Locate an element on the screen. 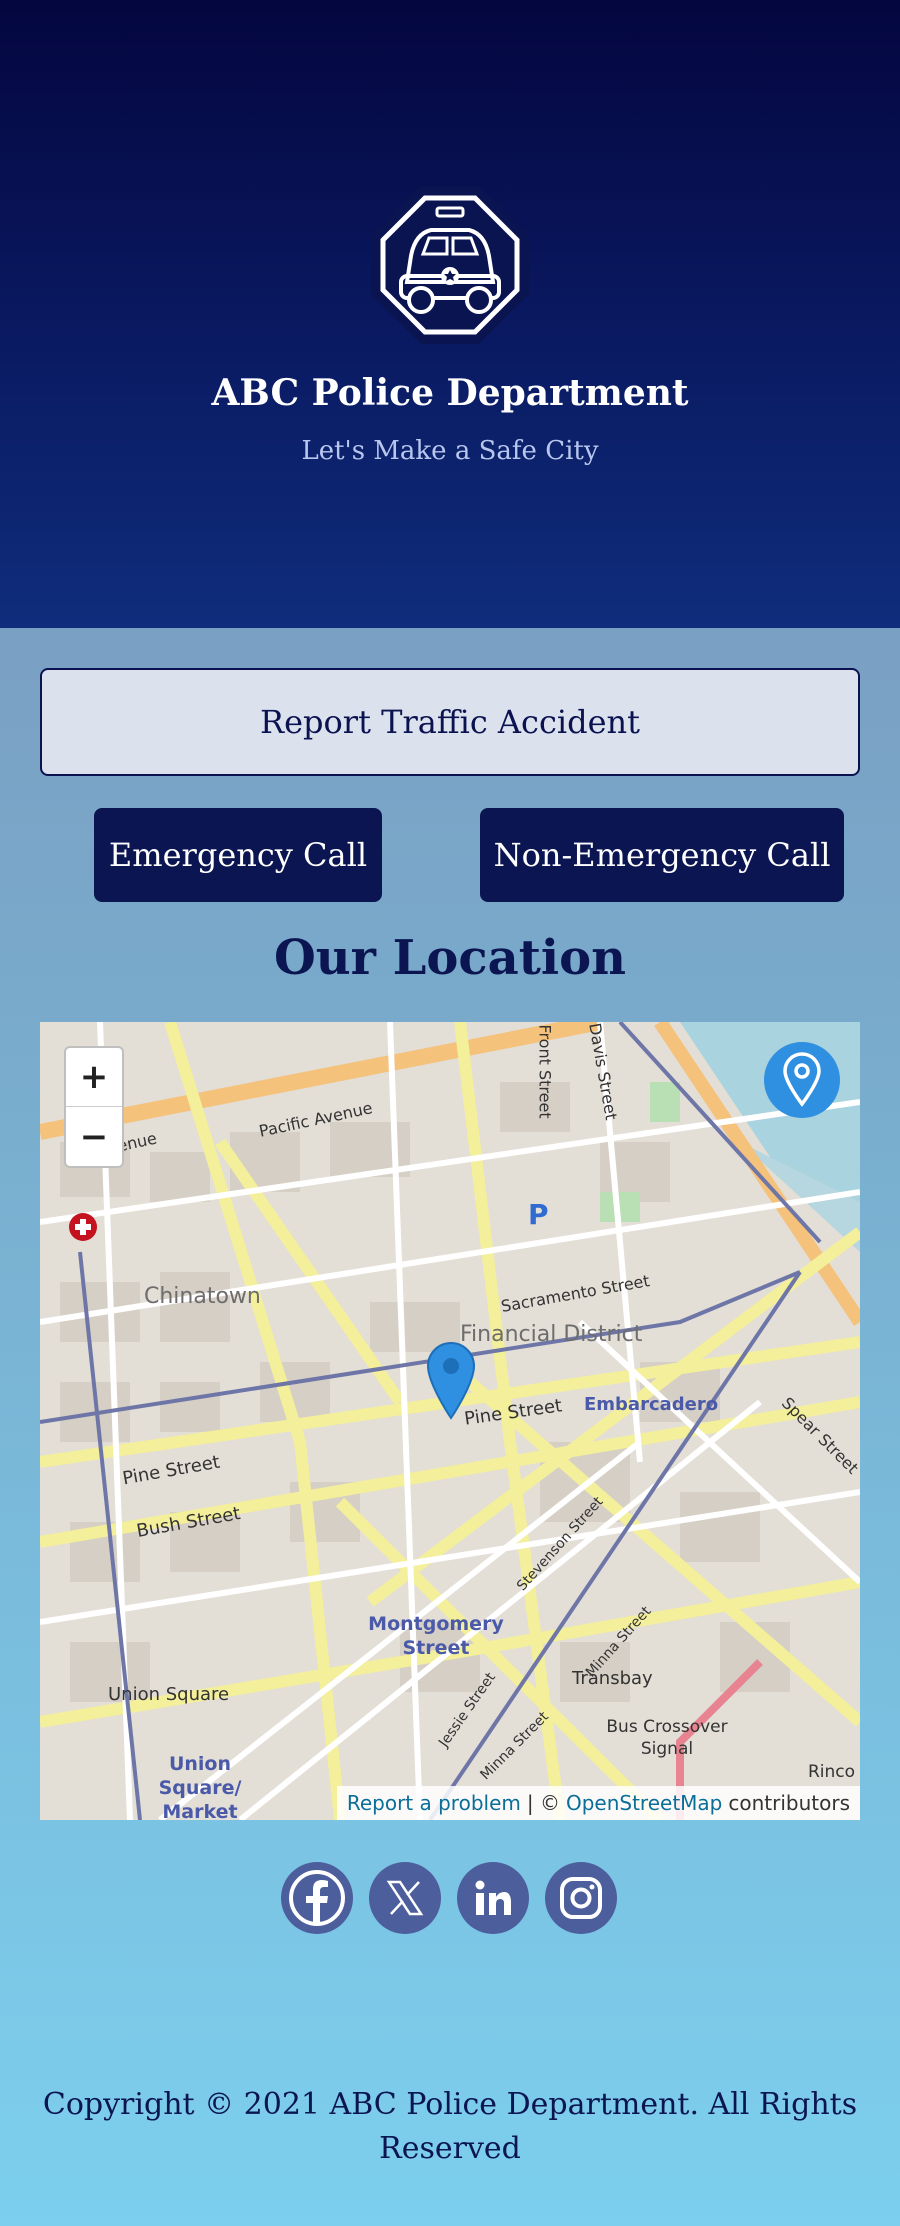  openstreetmap-link: OpenStreetMap is located at coordinates (644, 1803).